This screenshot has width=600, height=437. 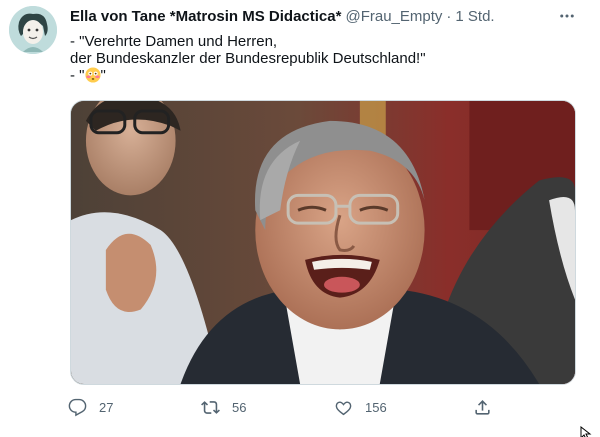 What do you see at coordinates (393, 16) in the screenshot?
I see `author-handle: @Frau_Empty` at bounding box center [393, 16].